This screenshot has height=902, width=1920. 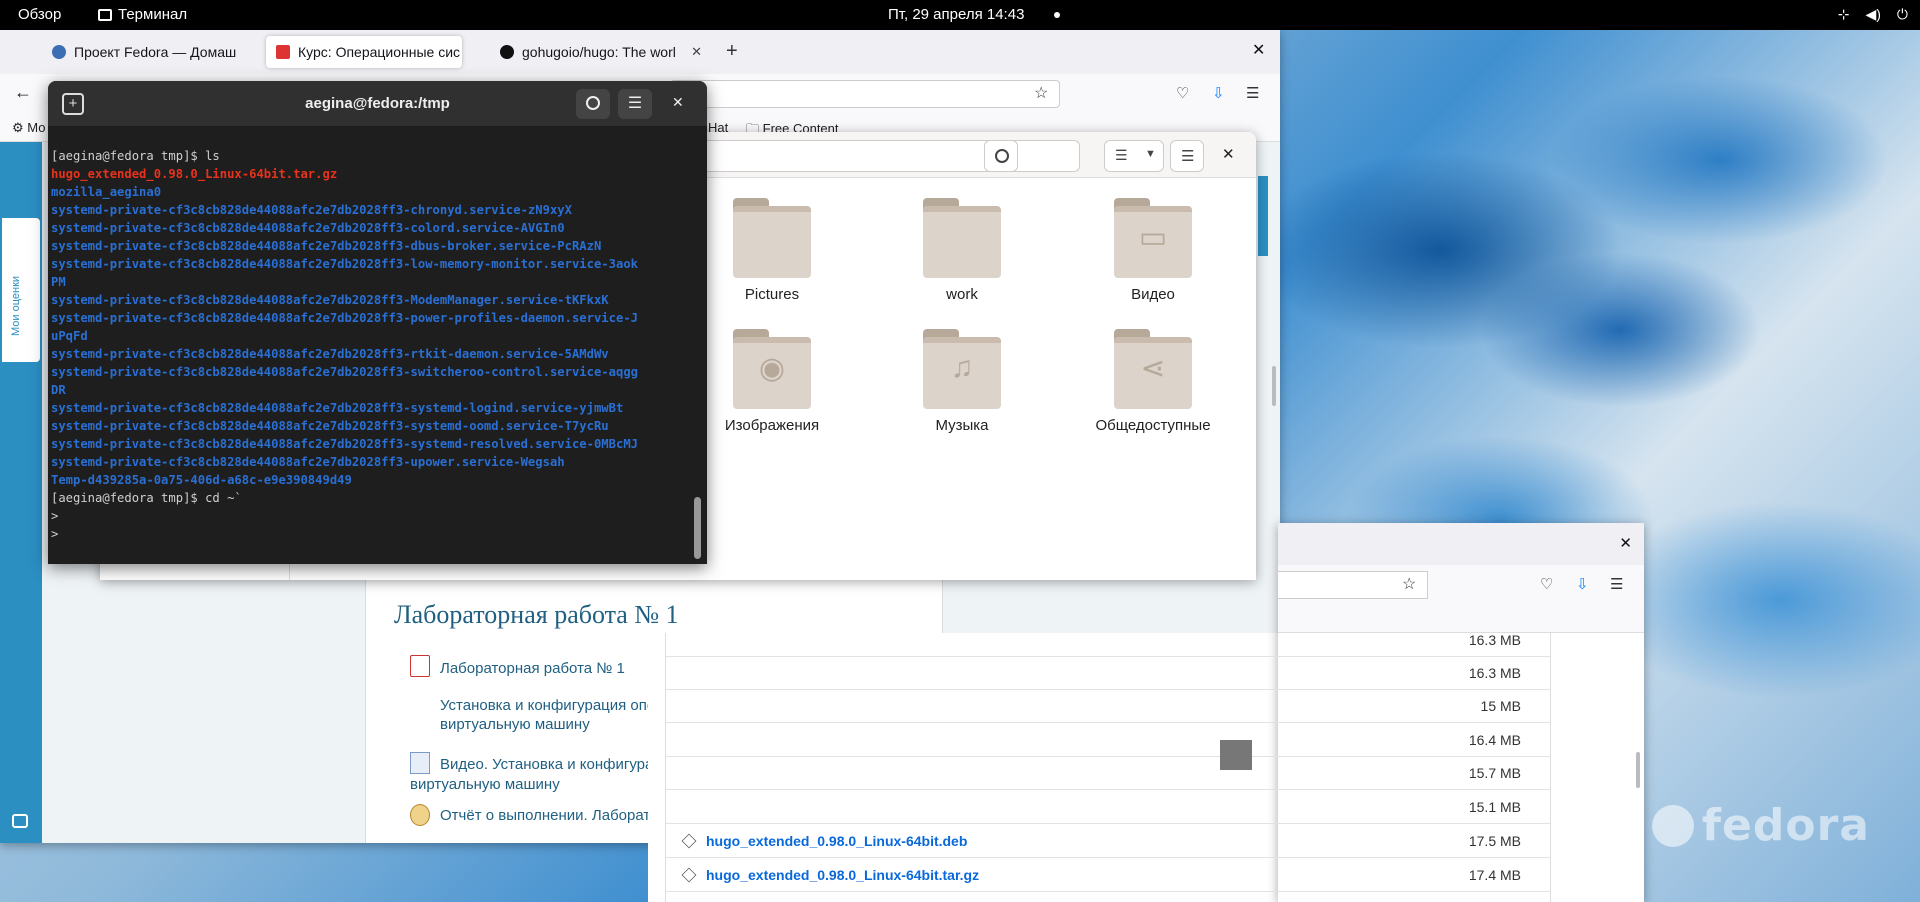 What do you see at coordinates (1153, 425) in the screenshot?
I see `folder-label: Общедоступные` at bounding box center [1153, 425].